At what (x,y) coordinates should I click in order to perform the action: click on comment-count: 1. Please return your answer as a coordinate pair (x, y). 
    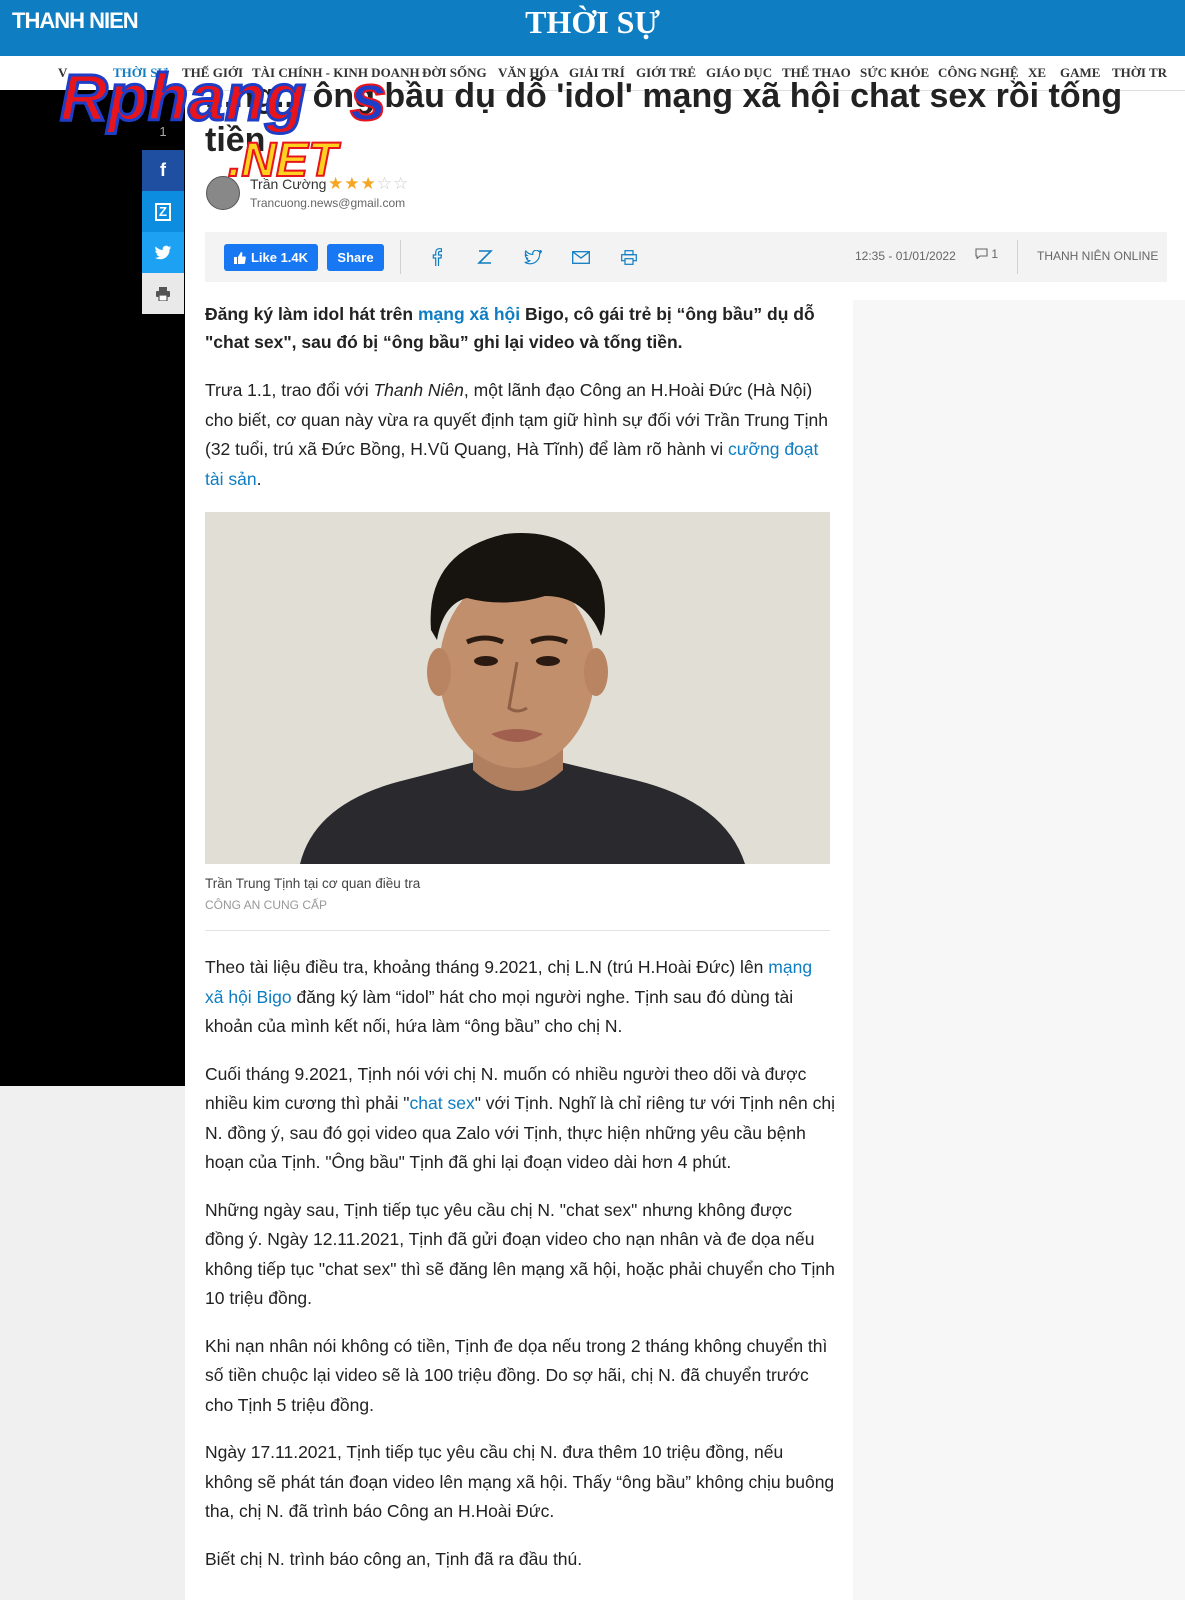
    Looking at the image, I should click on (986, 254).